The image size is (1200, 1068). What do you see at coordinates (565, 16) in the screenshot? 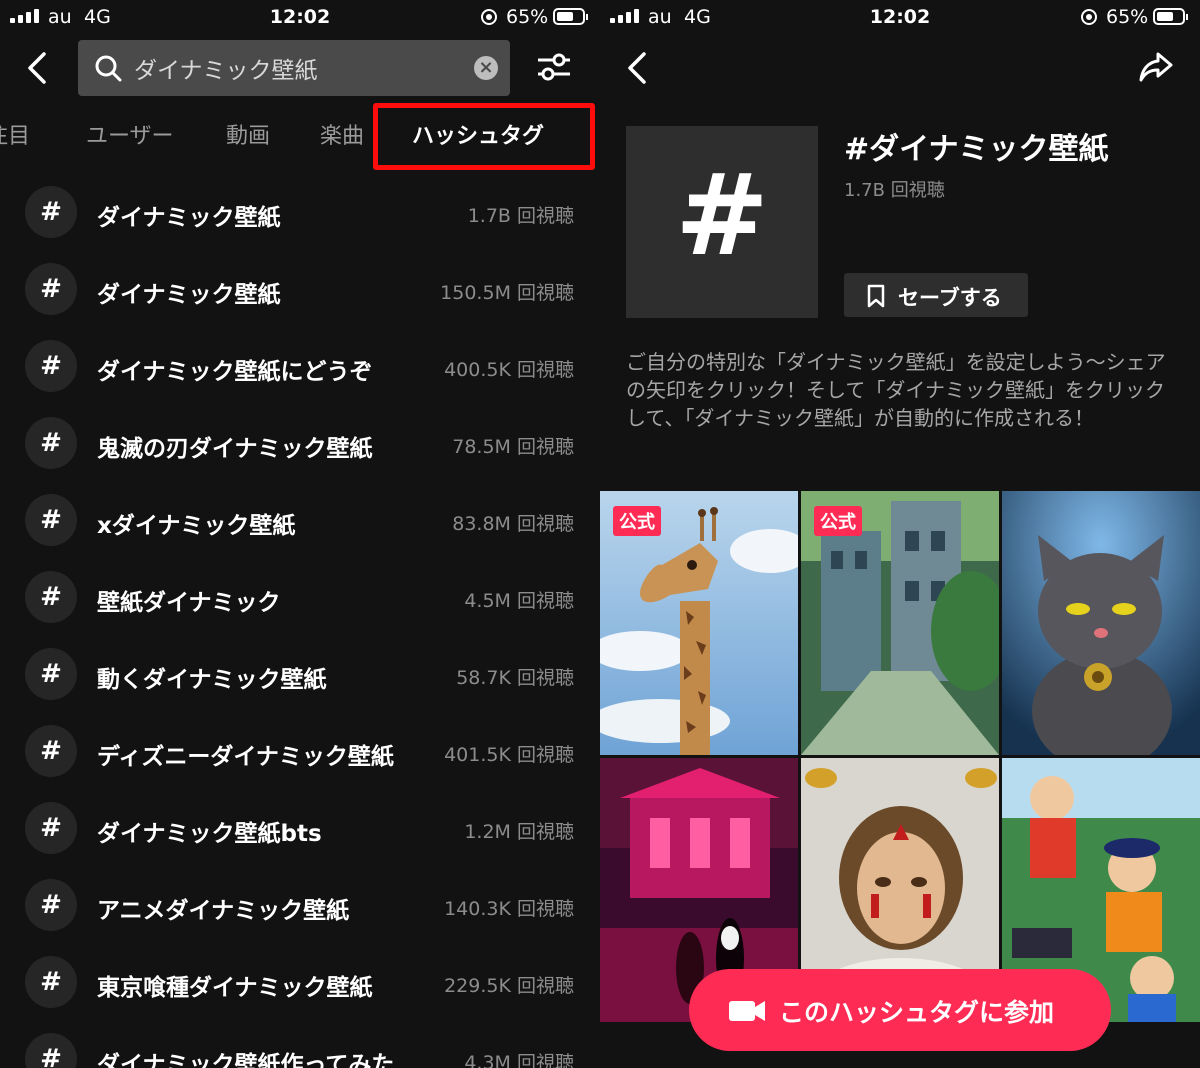
I see `battery-level` at bounding box center [565, 16].